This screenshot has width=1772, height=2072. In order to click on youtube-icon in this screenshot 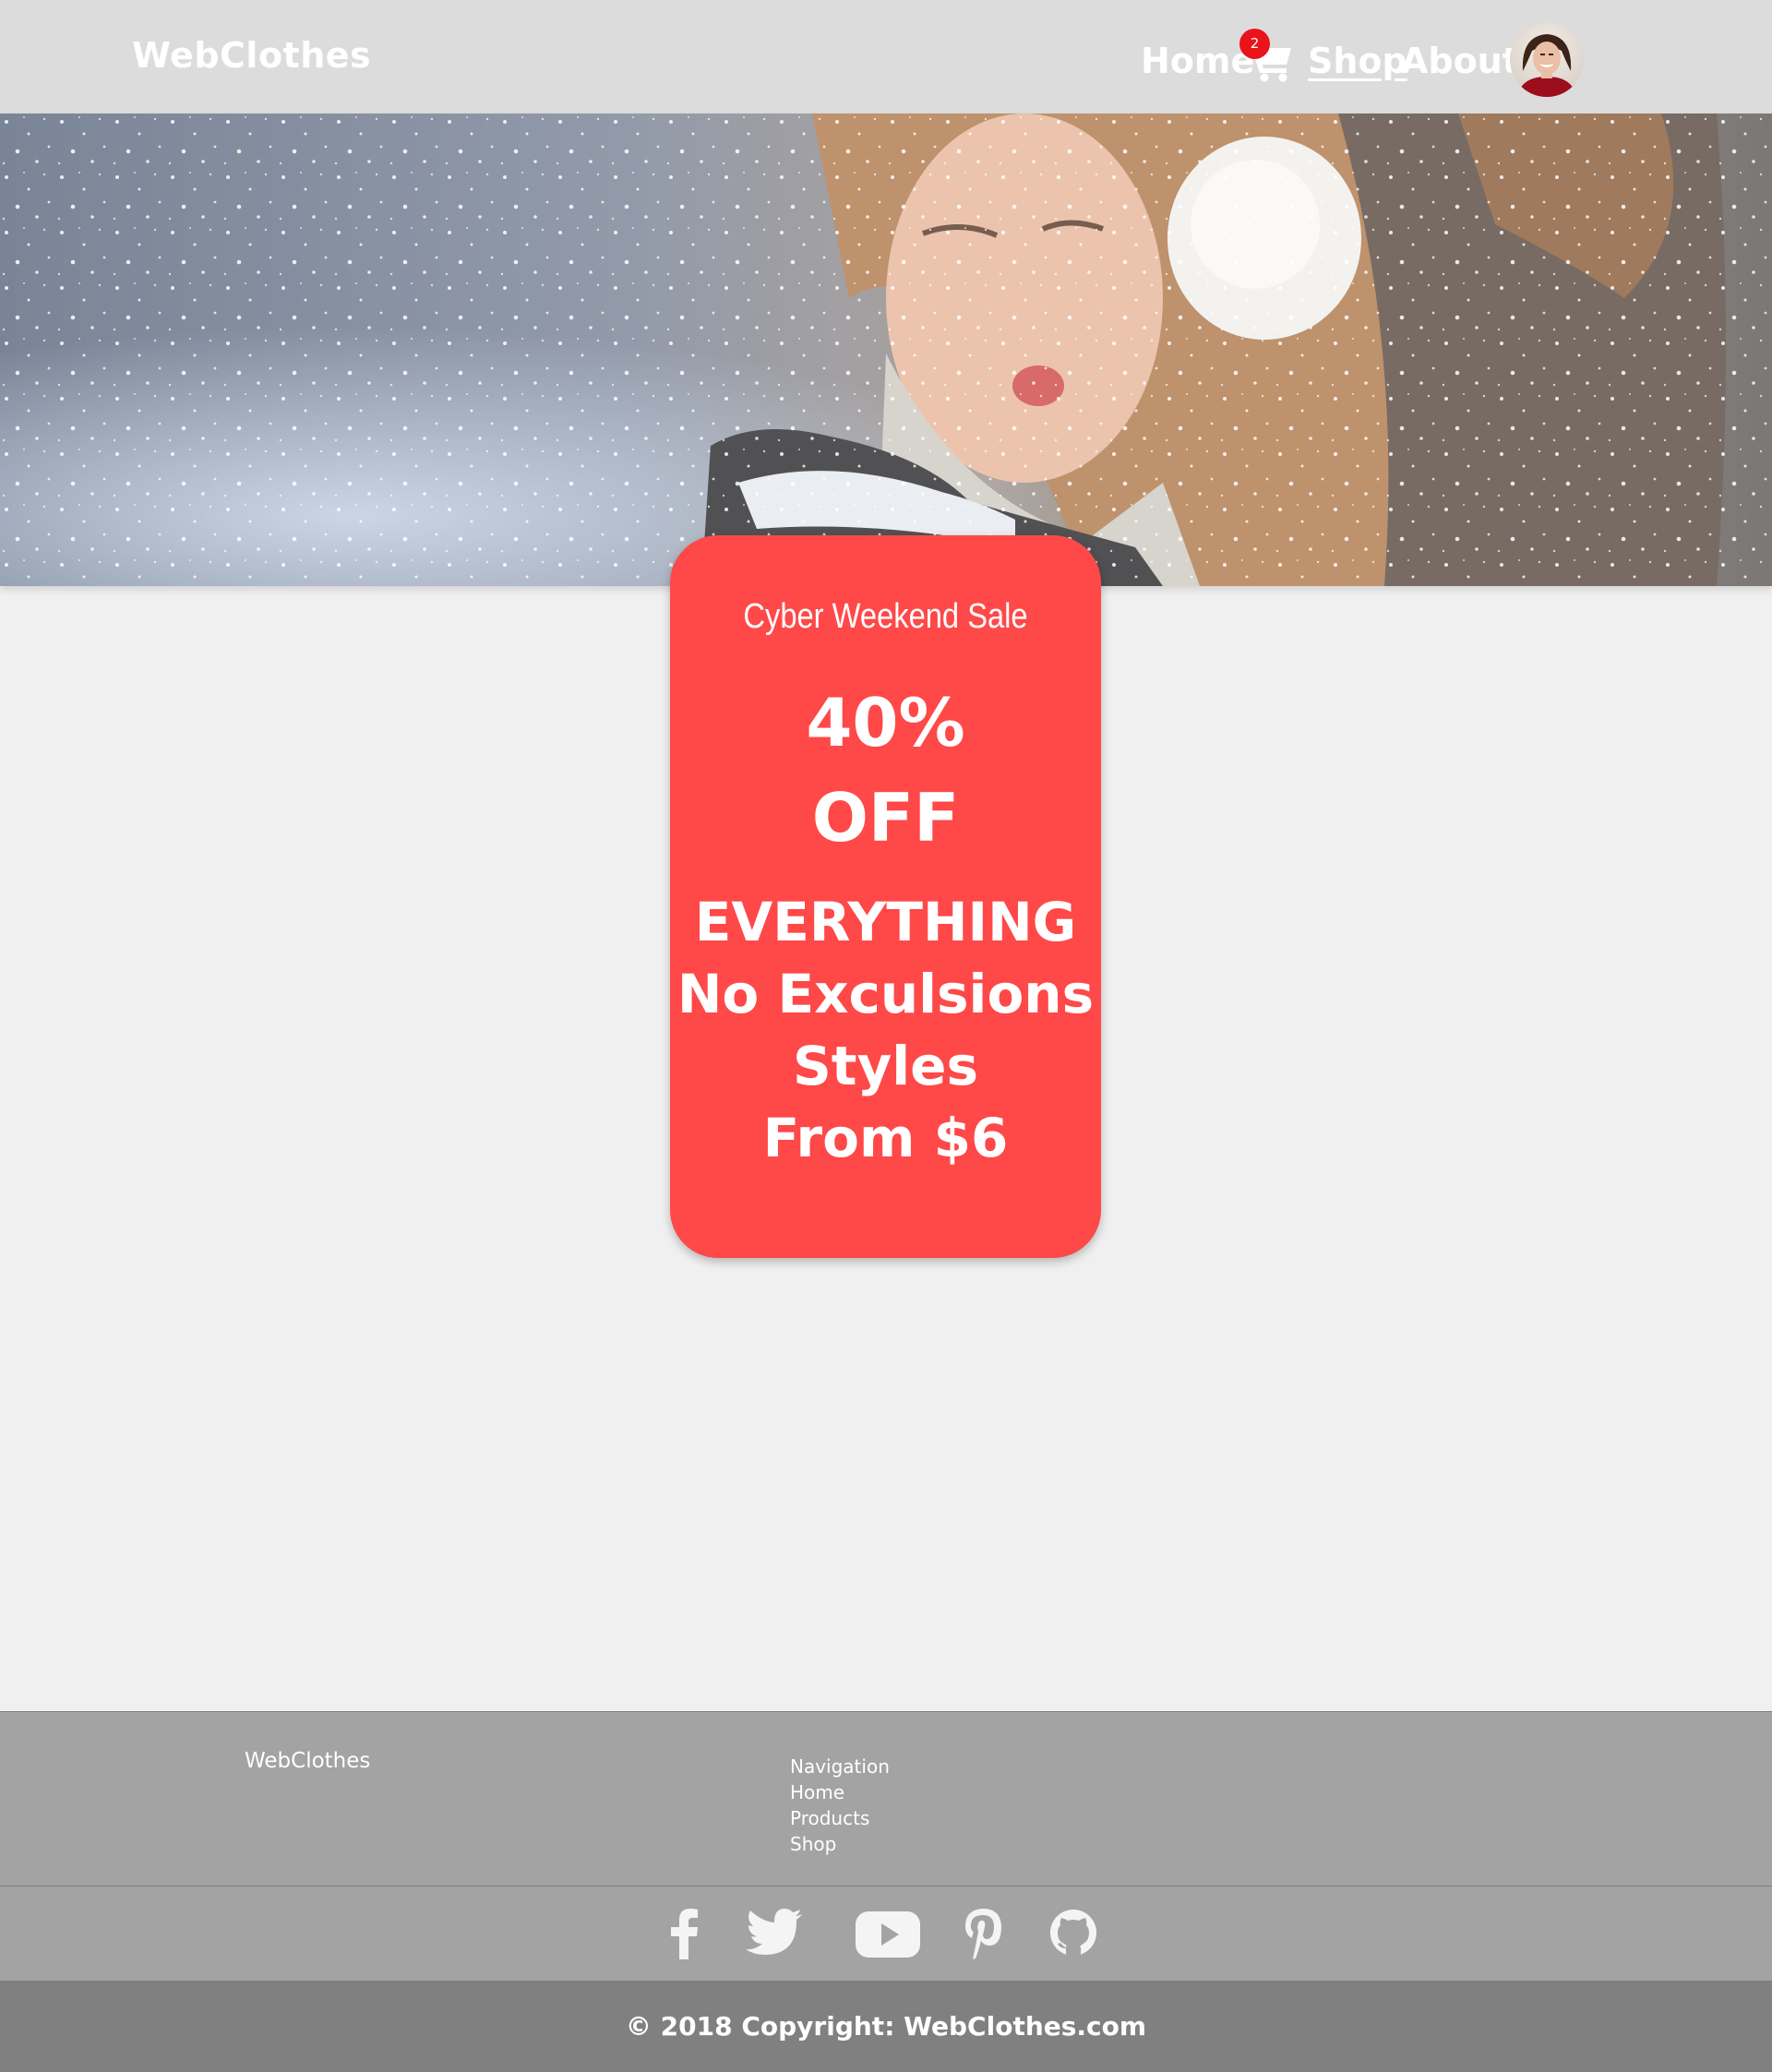, I will do `click(888, 1935)`.